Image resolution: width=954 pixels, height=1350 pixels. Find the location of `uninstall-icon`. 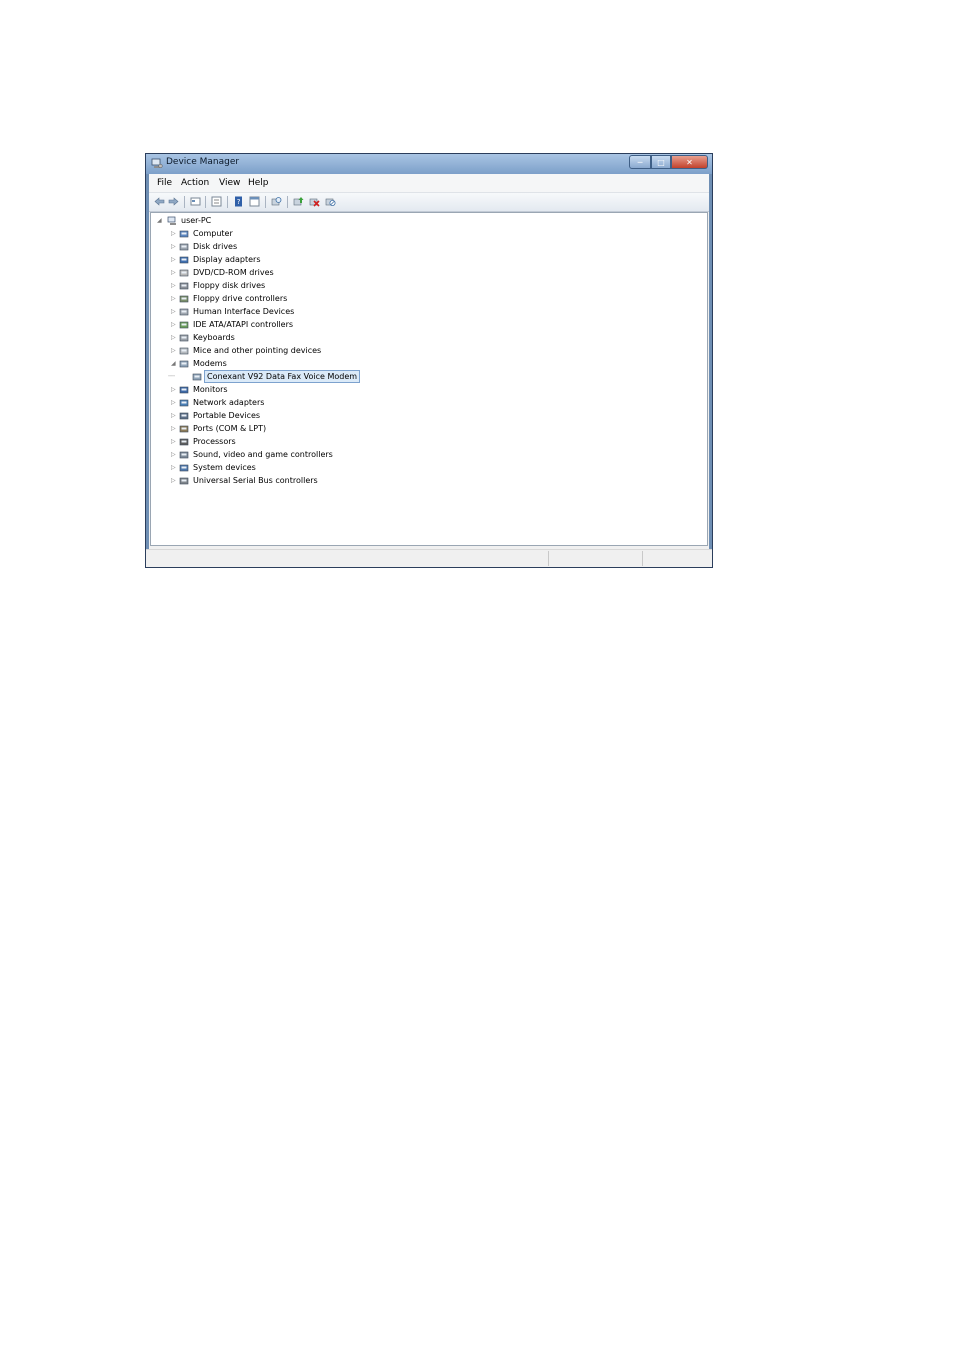

uninstall-icon is located at coordinates (314, 201).